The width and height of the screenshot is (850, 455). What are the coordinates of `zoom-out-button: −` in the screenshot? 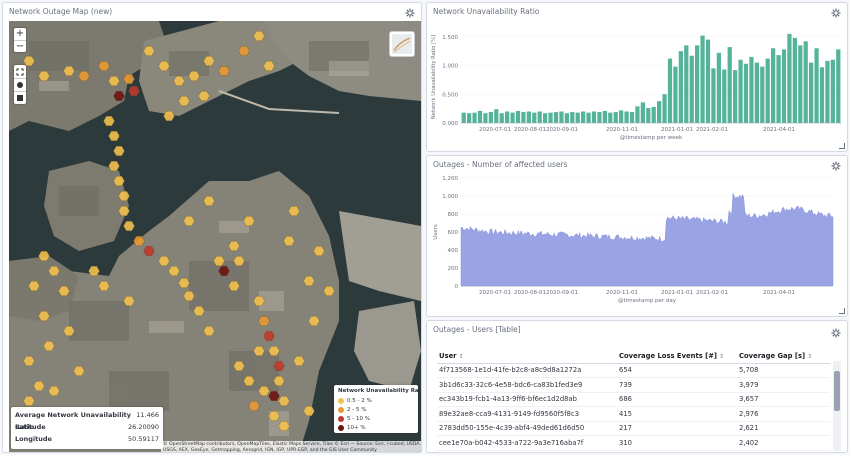 It's located at (20, 46).